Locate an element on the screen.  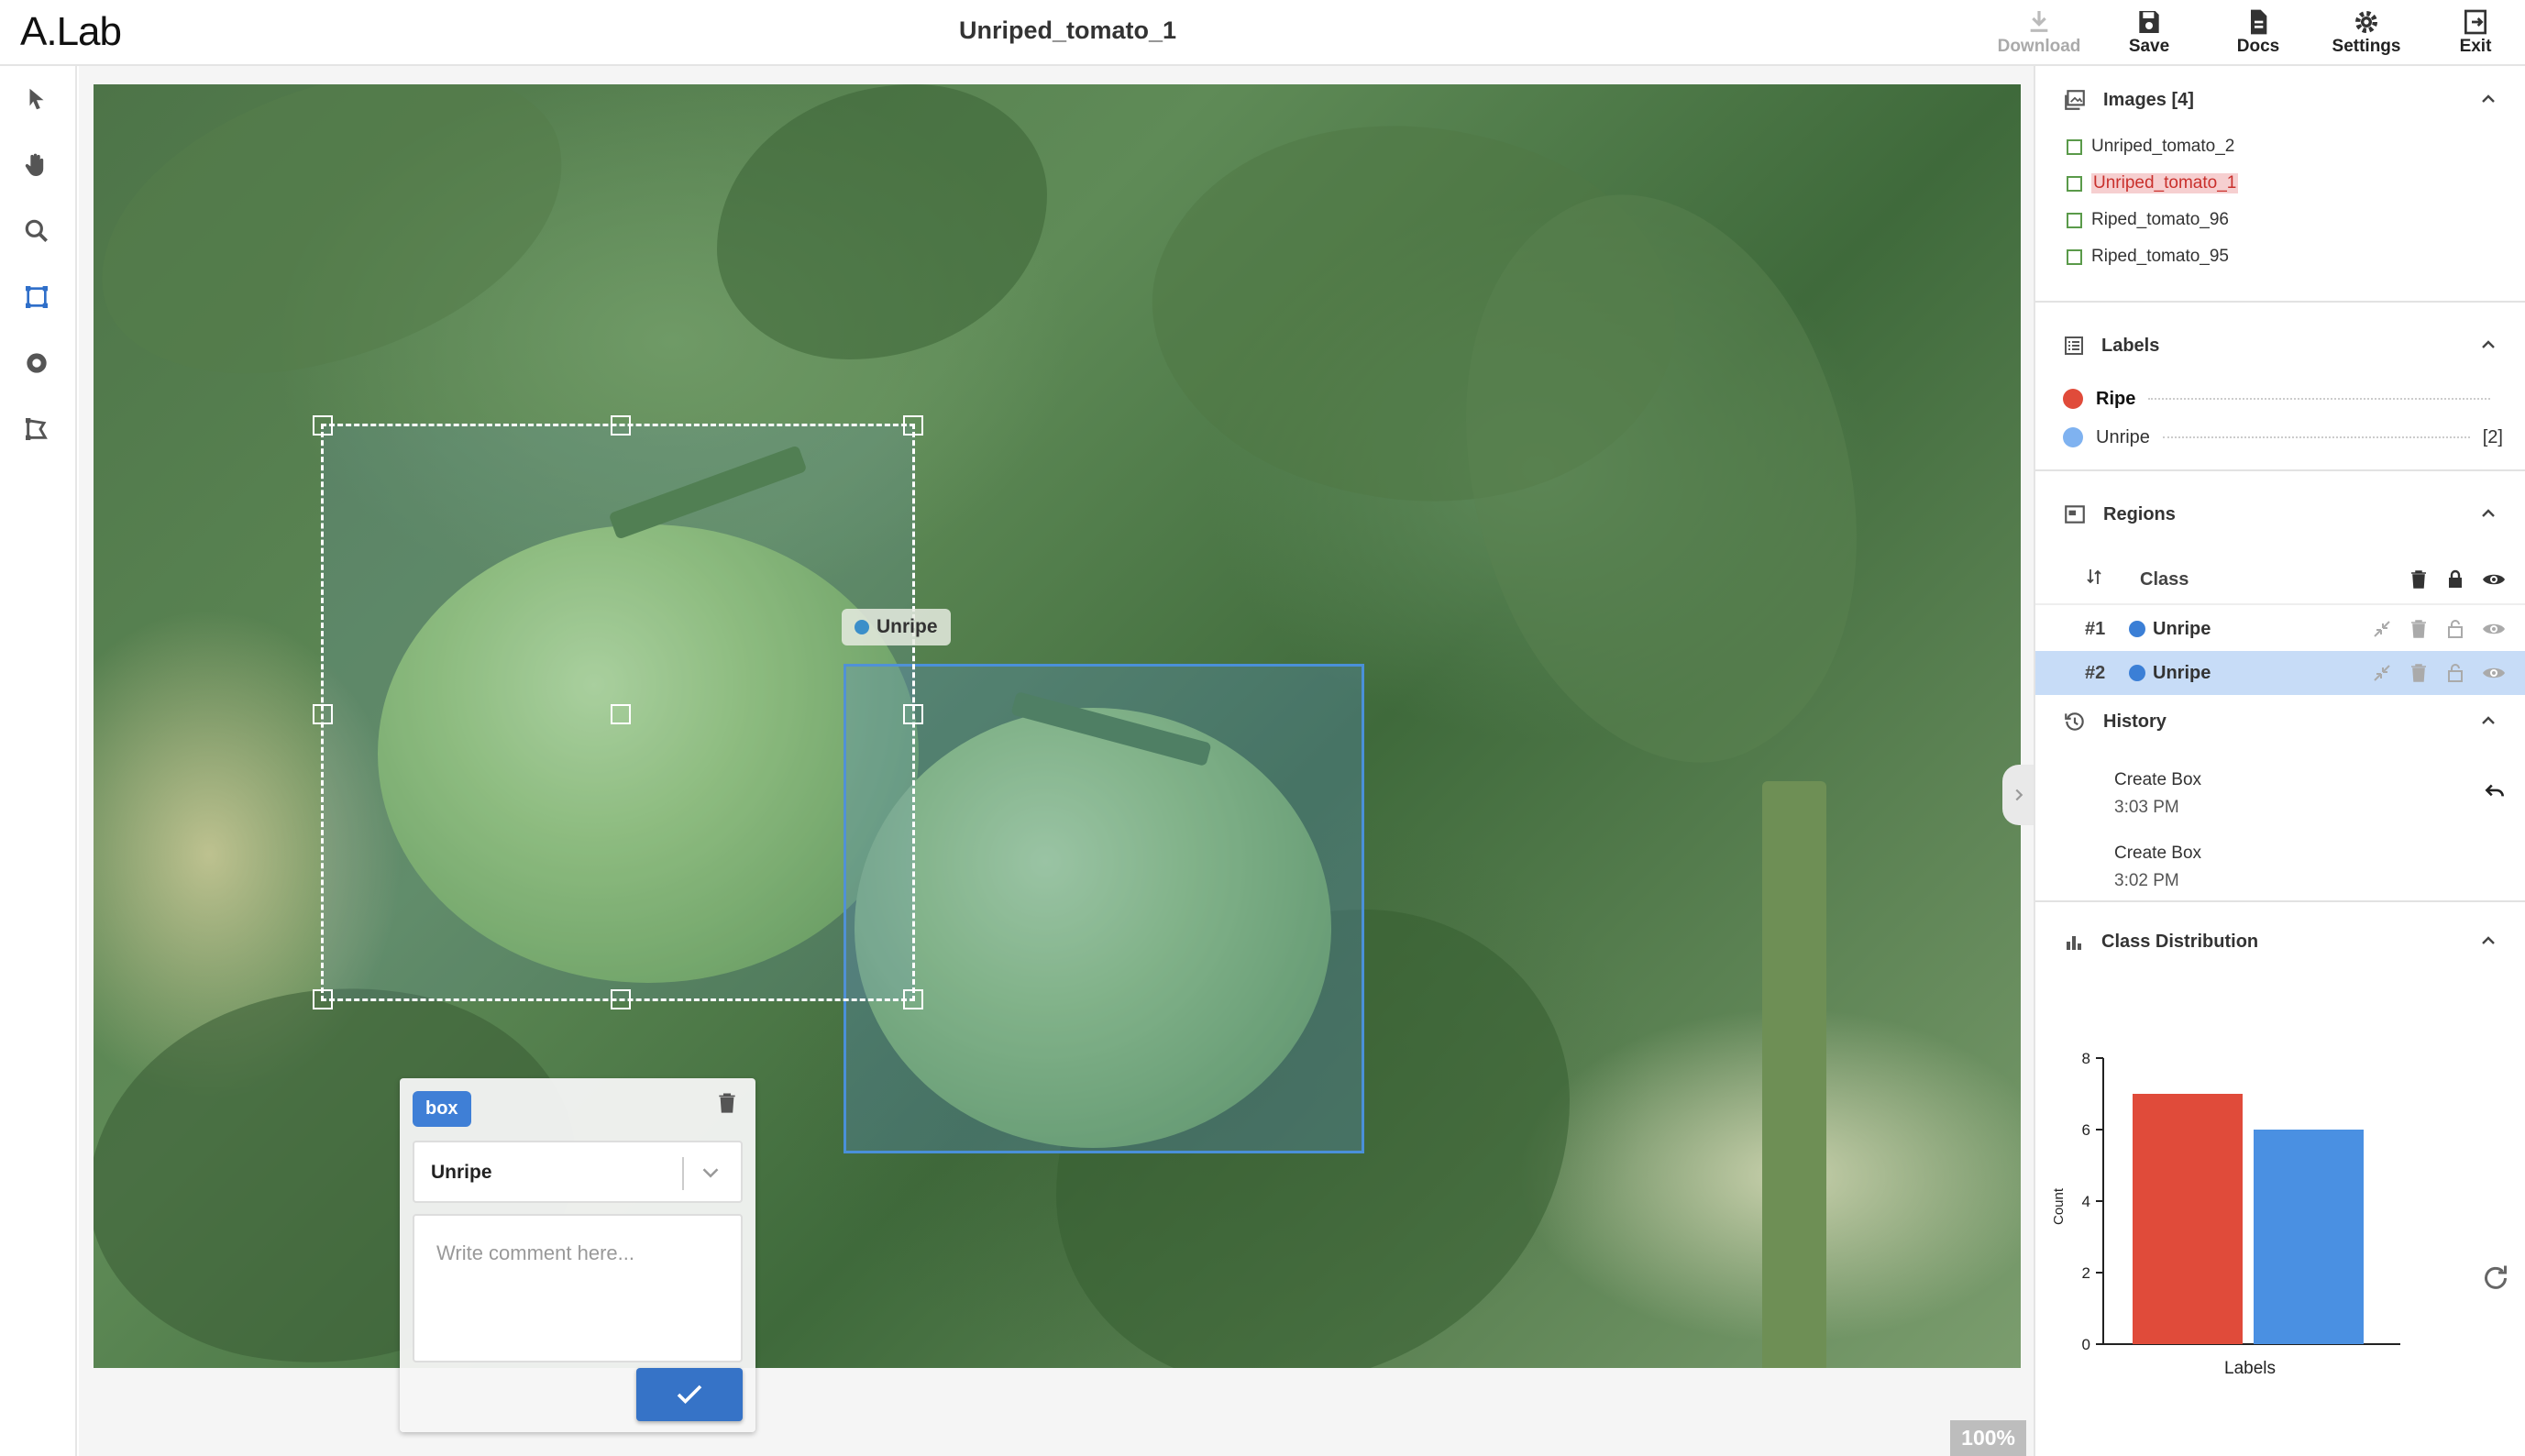
resize-handle-n is located at coordinates (621, 425).